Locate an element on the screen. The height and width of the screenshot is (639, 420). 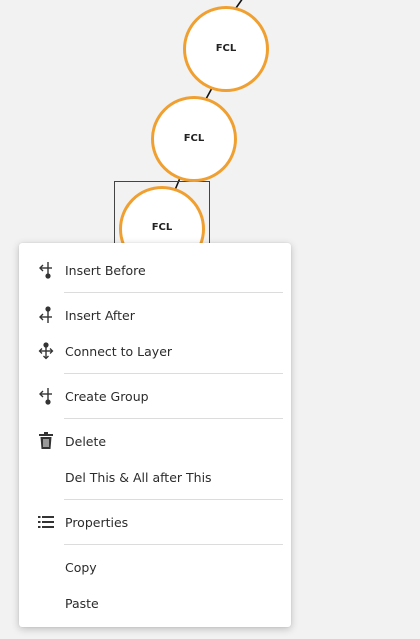
list-icon is located at coordinates (46, 522).